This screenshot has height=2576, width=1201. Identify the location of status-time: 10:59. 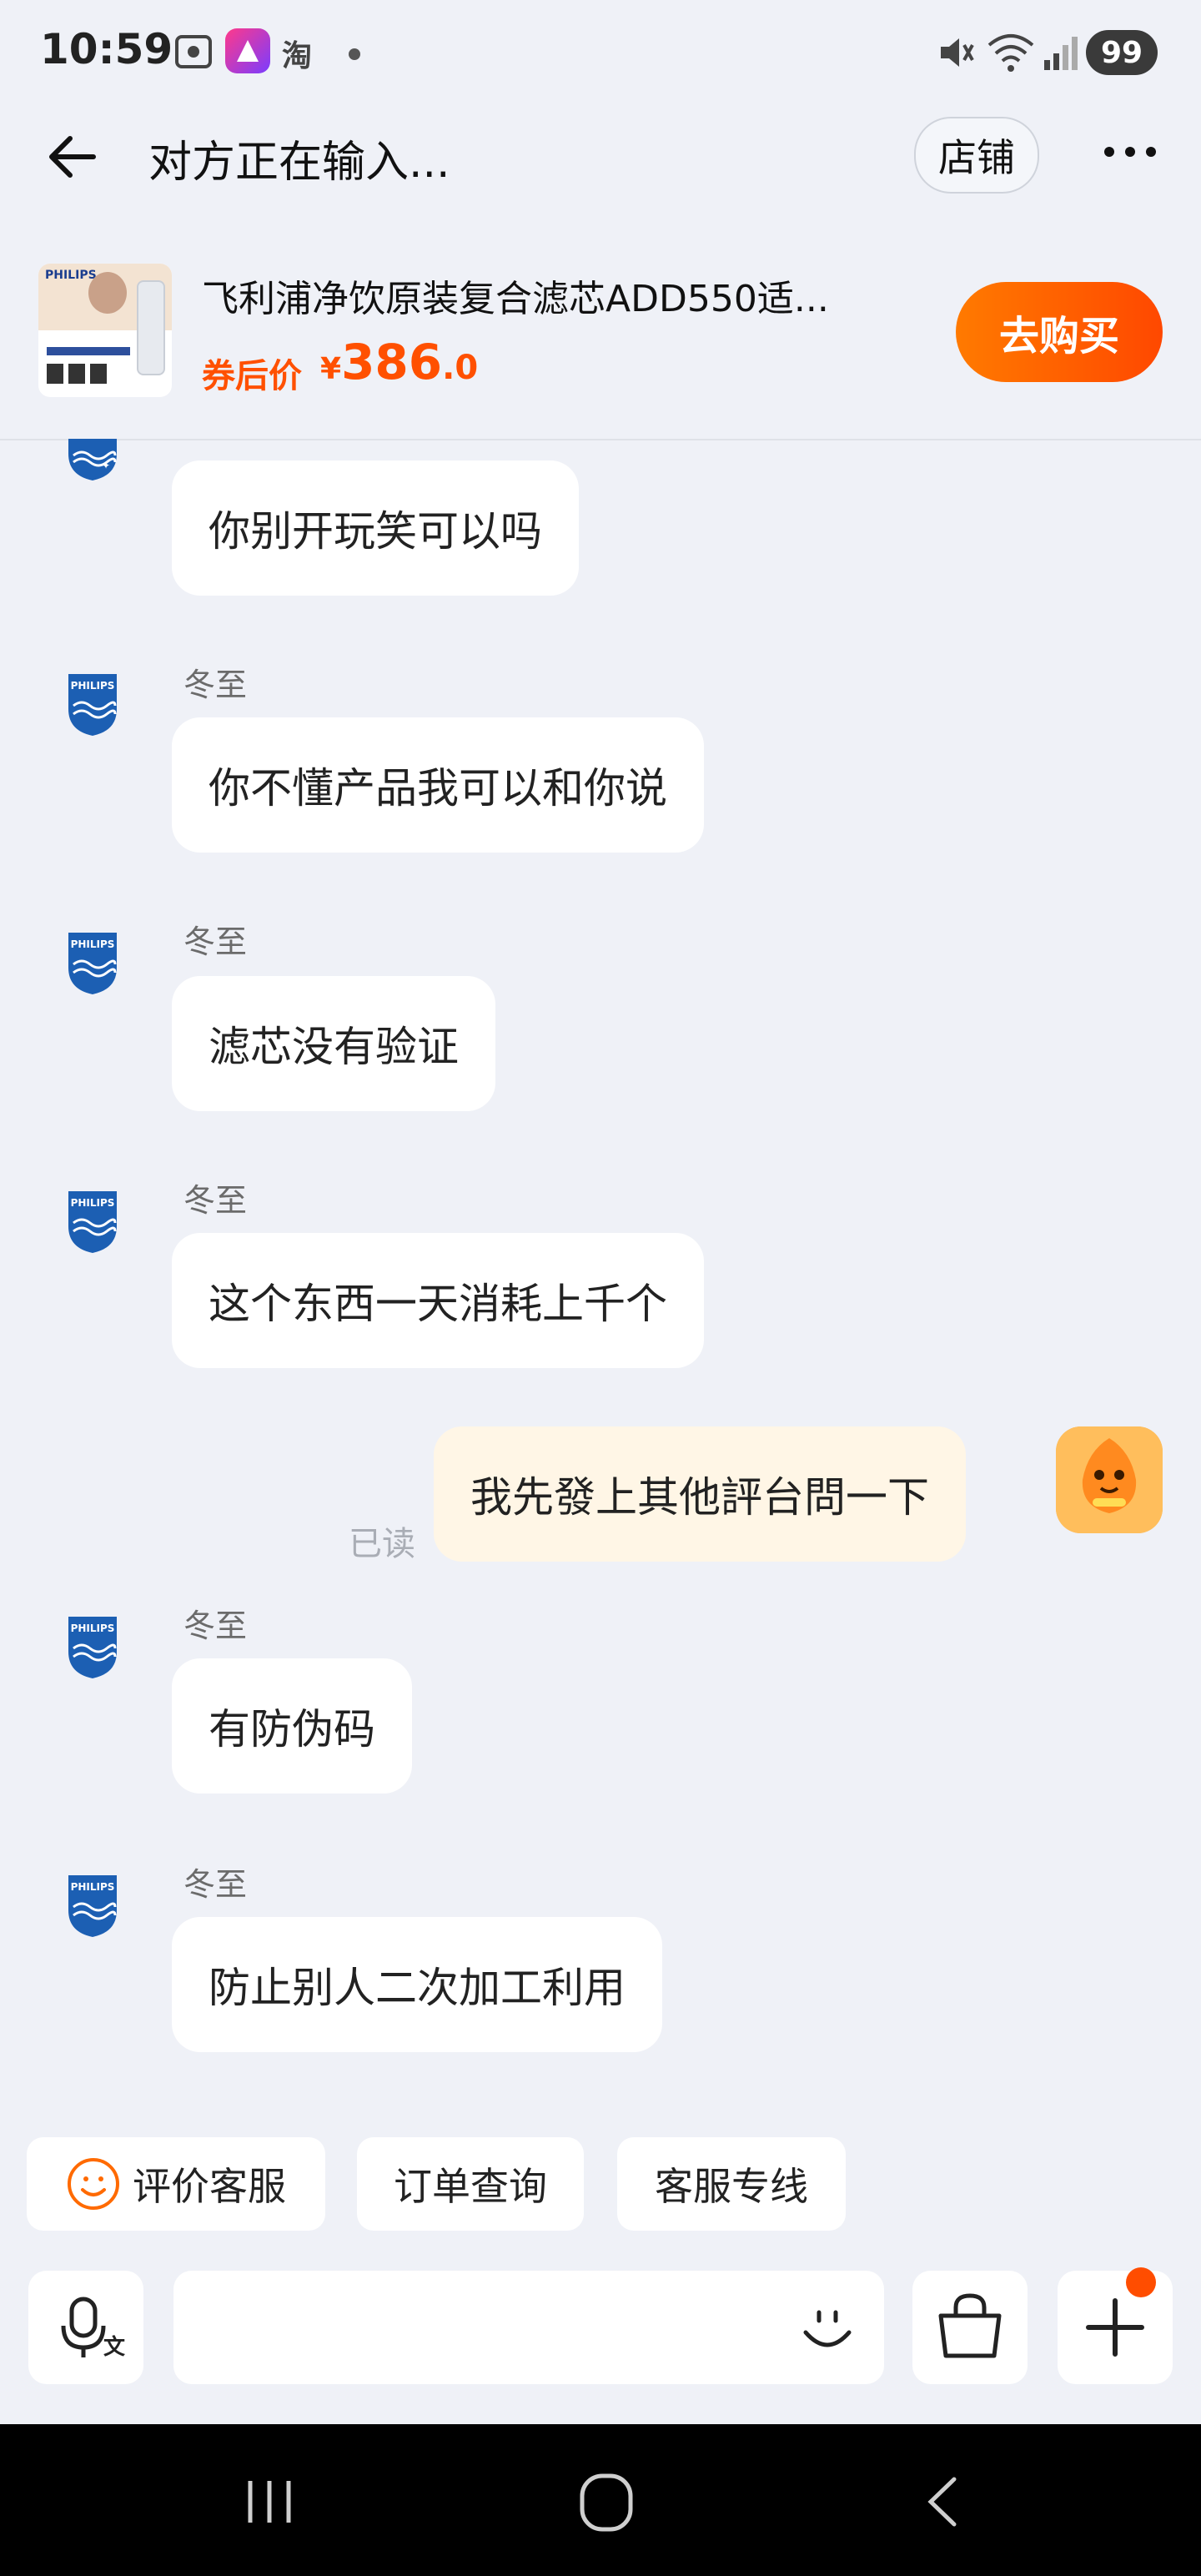
(107, 49).